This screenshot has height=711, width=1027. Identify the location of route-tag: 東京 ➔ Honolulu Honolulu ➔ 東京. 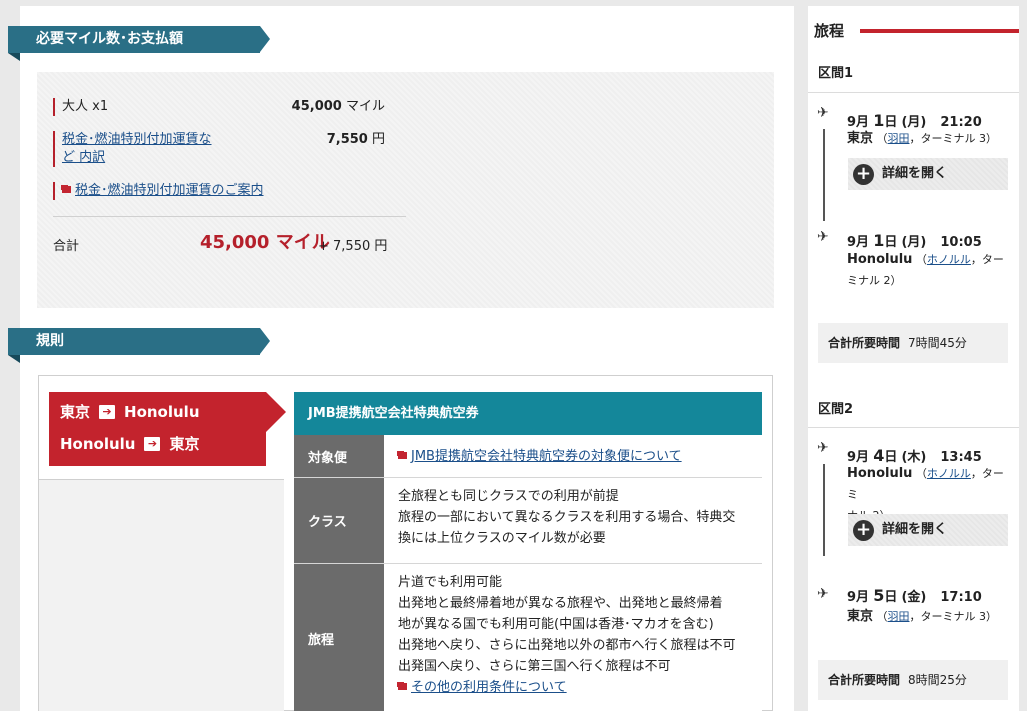
(167, 429).